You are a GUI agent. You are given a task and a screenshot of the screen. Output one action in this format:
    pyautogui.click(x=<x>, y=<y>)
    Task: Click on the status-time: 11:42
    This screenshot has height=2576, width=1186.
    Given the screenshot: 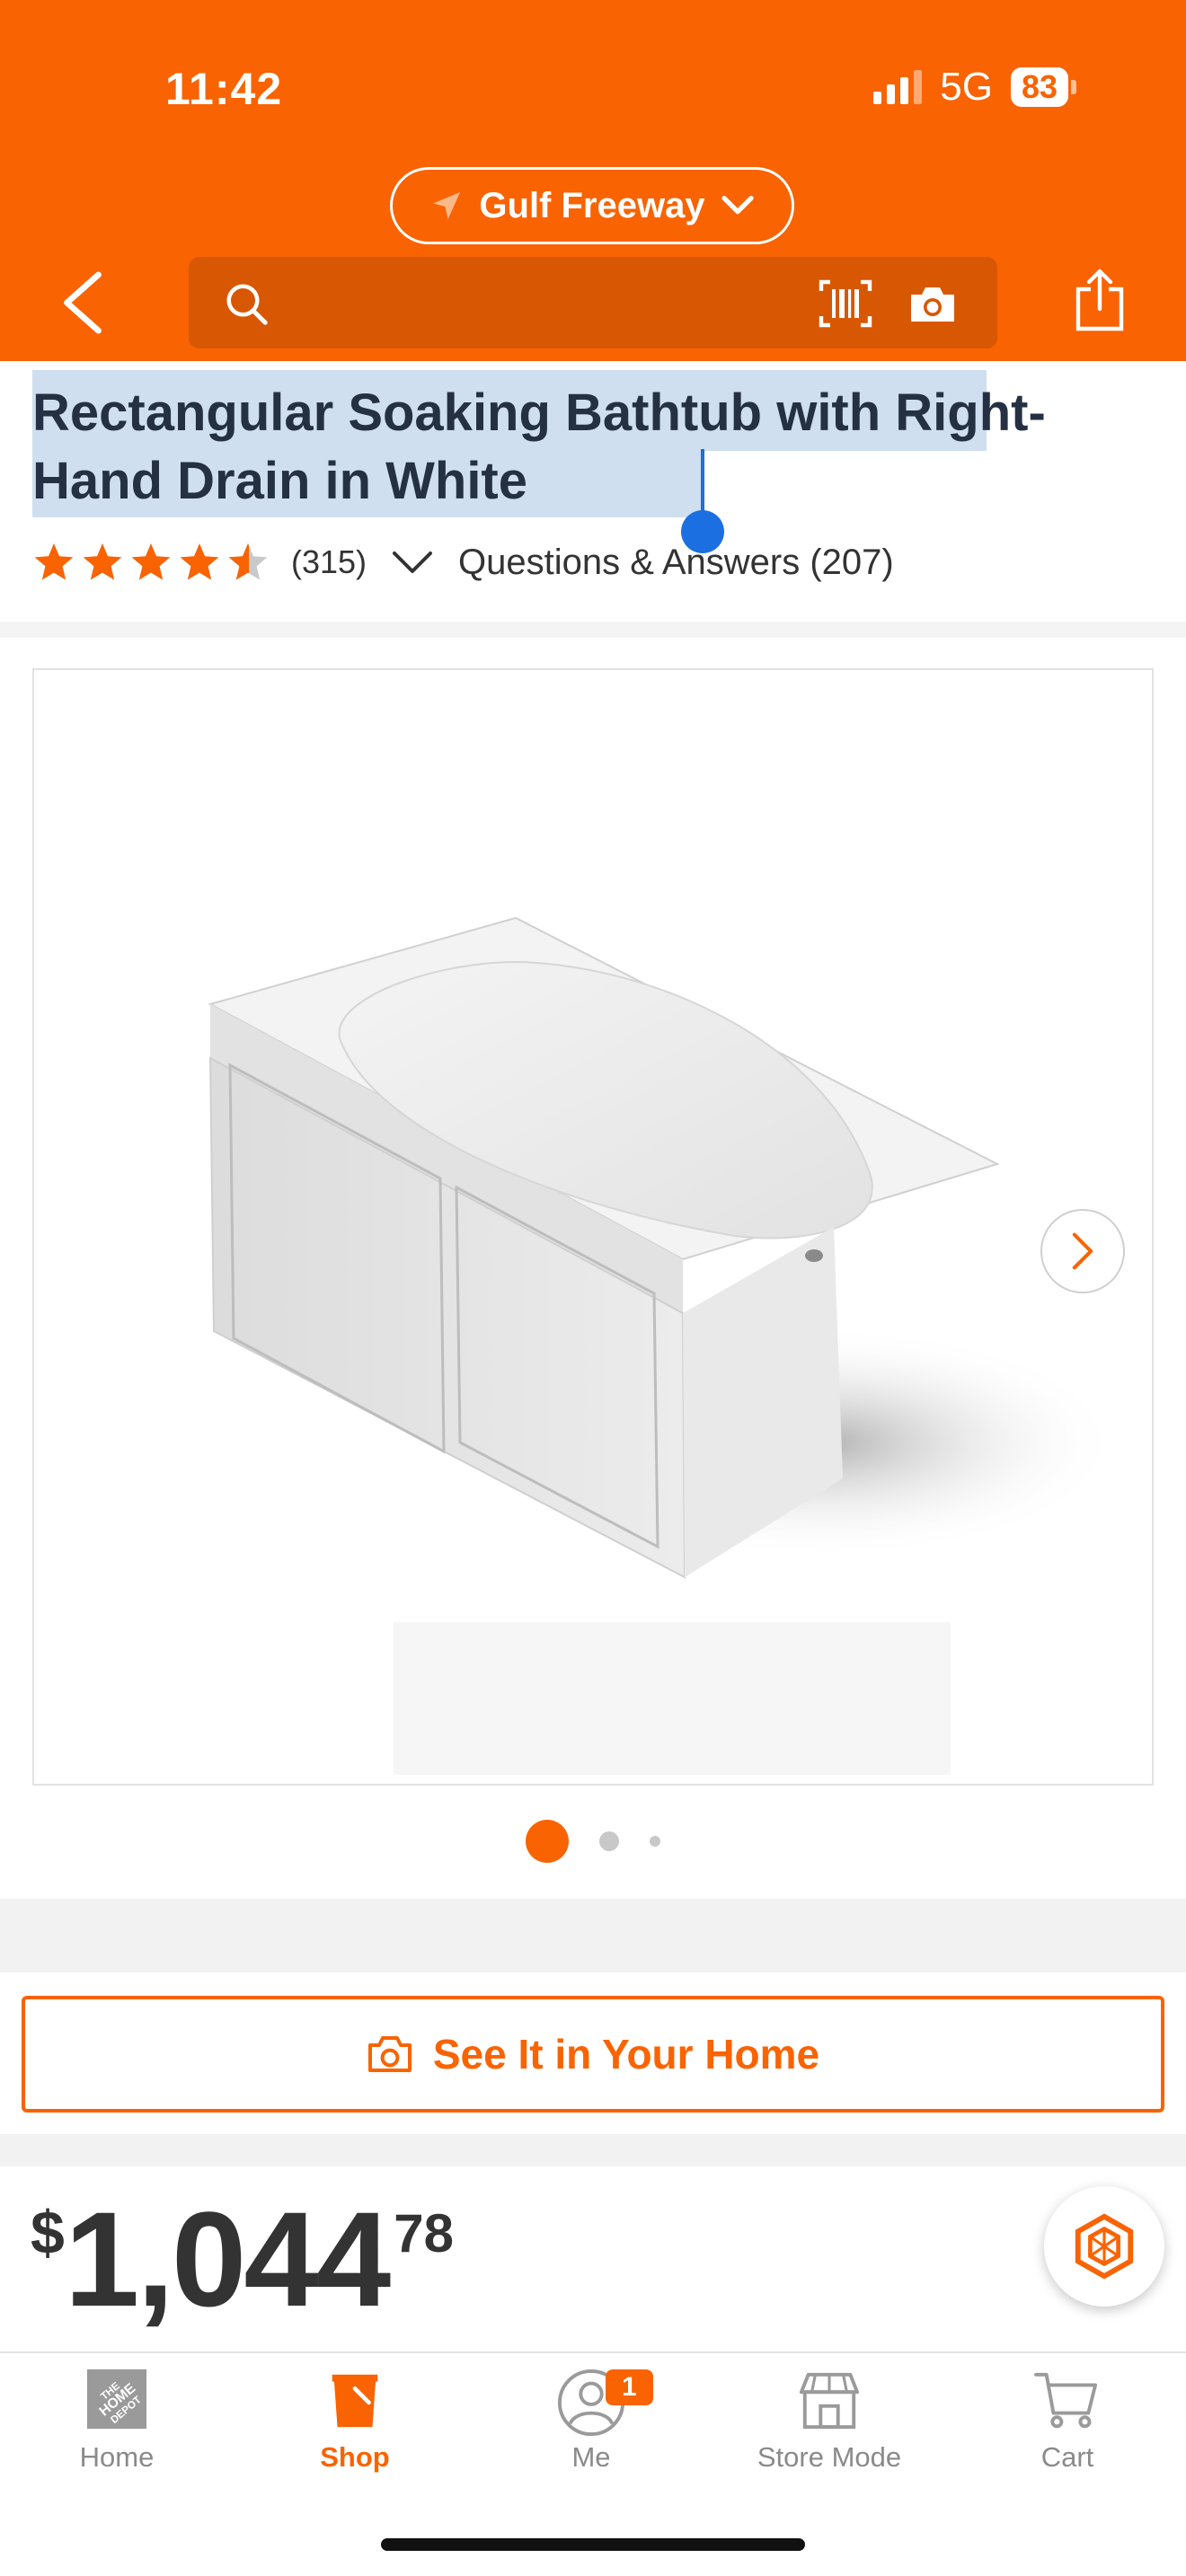 What is the action you would take?
    pyautogui.click(x=224, y=89)
    